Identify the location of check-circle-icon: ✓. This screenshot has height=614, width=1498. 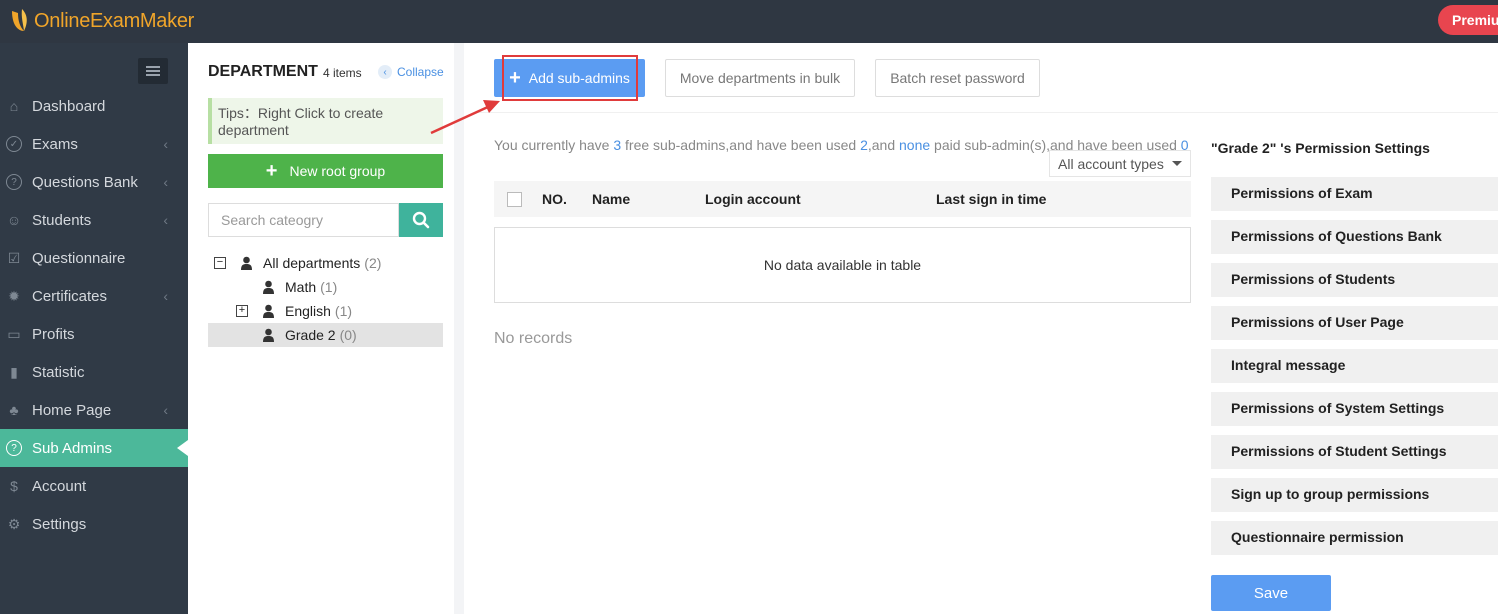
(14, 144).